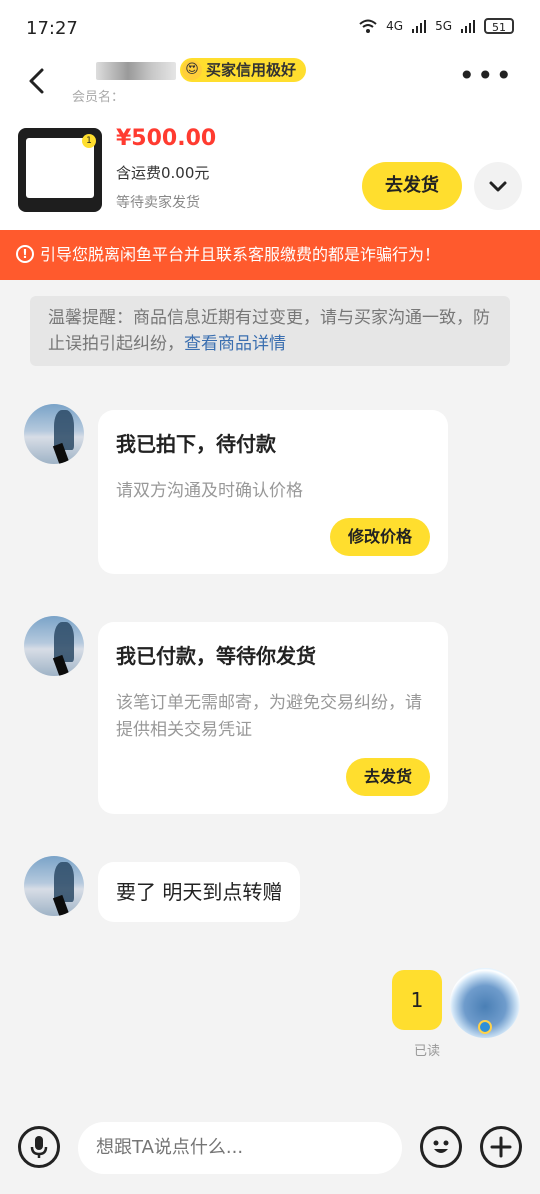 This screenshot has height=1194, width=540. I want to click on status-time: 17:27, so click(52, 28).